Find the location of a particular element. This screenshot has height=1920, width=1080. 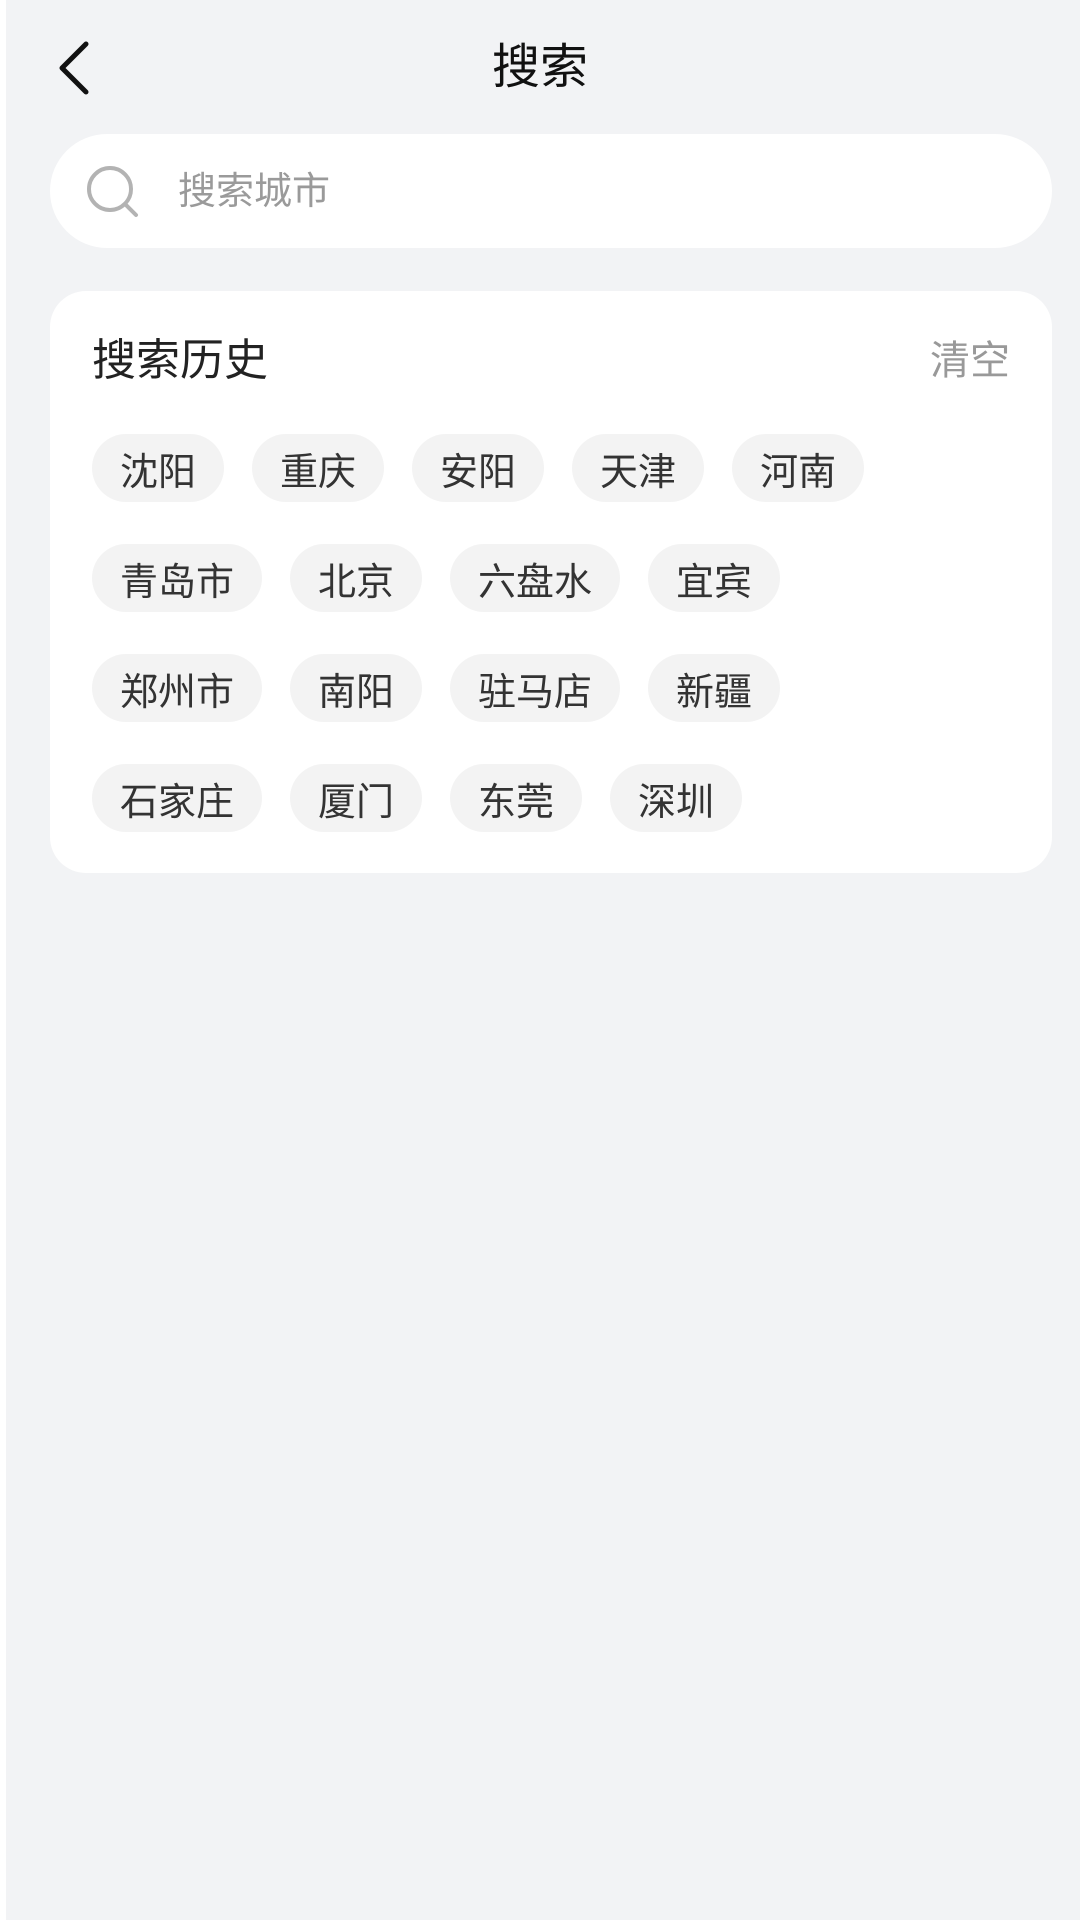

history-tag: 石家庄 is located at coordinates (177, 798).